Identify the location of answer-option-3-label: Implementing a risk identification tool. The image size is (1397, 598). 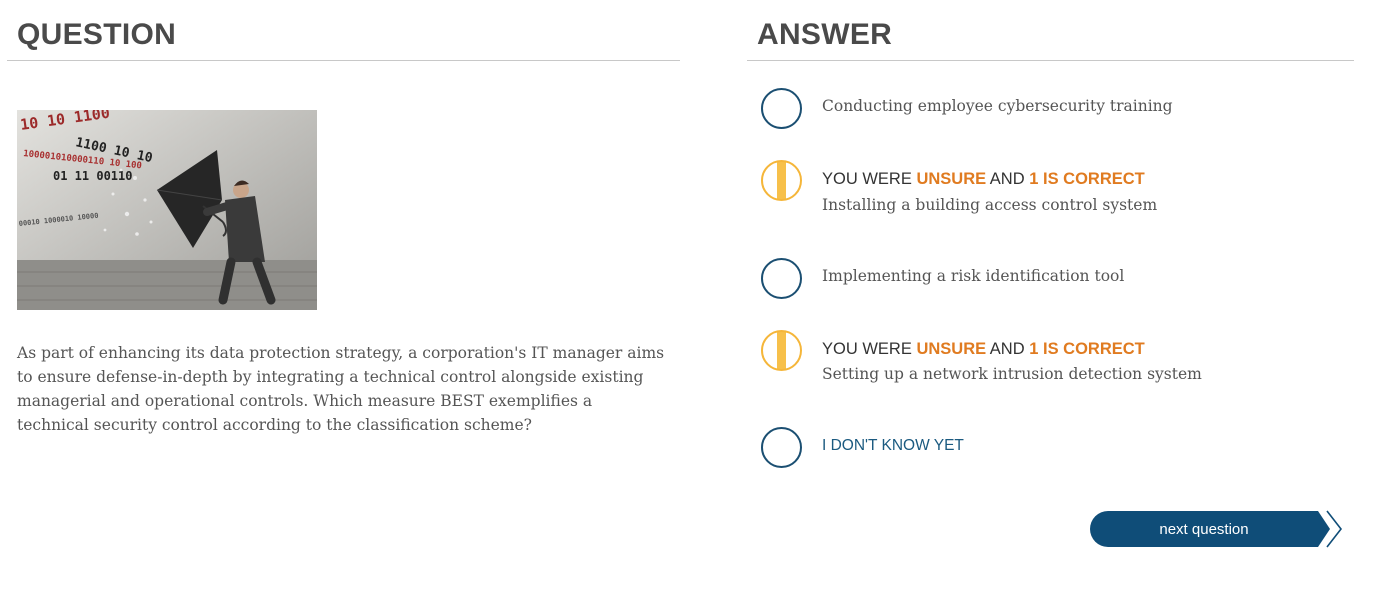
(973, 276).